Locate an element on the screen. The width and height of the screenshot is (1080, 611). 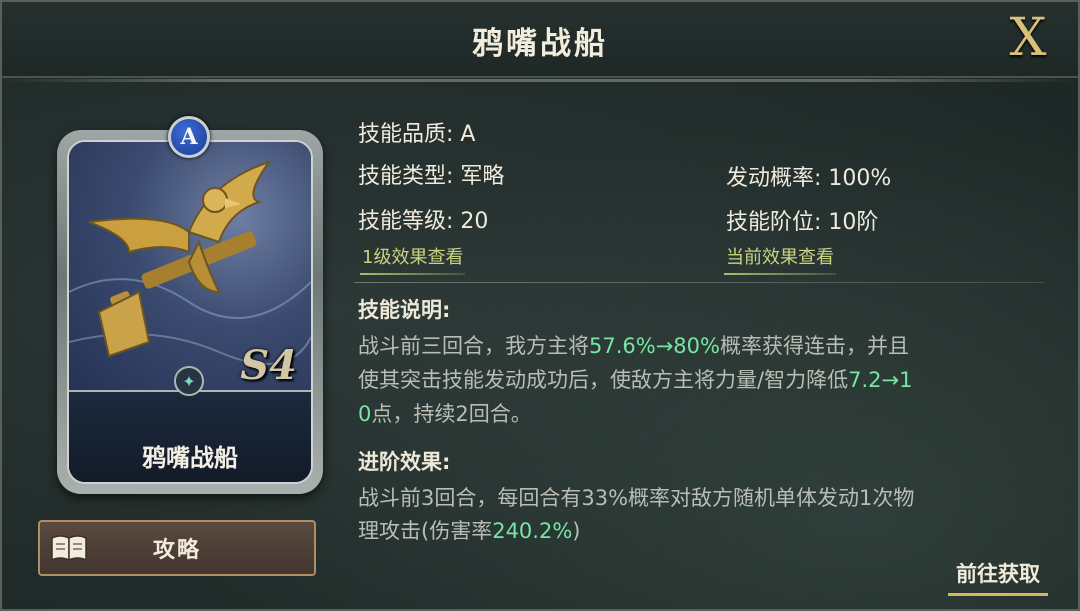
highlight-value: 0 is located at coordinates (365, 414).